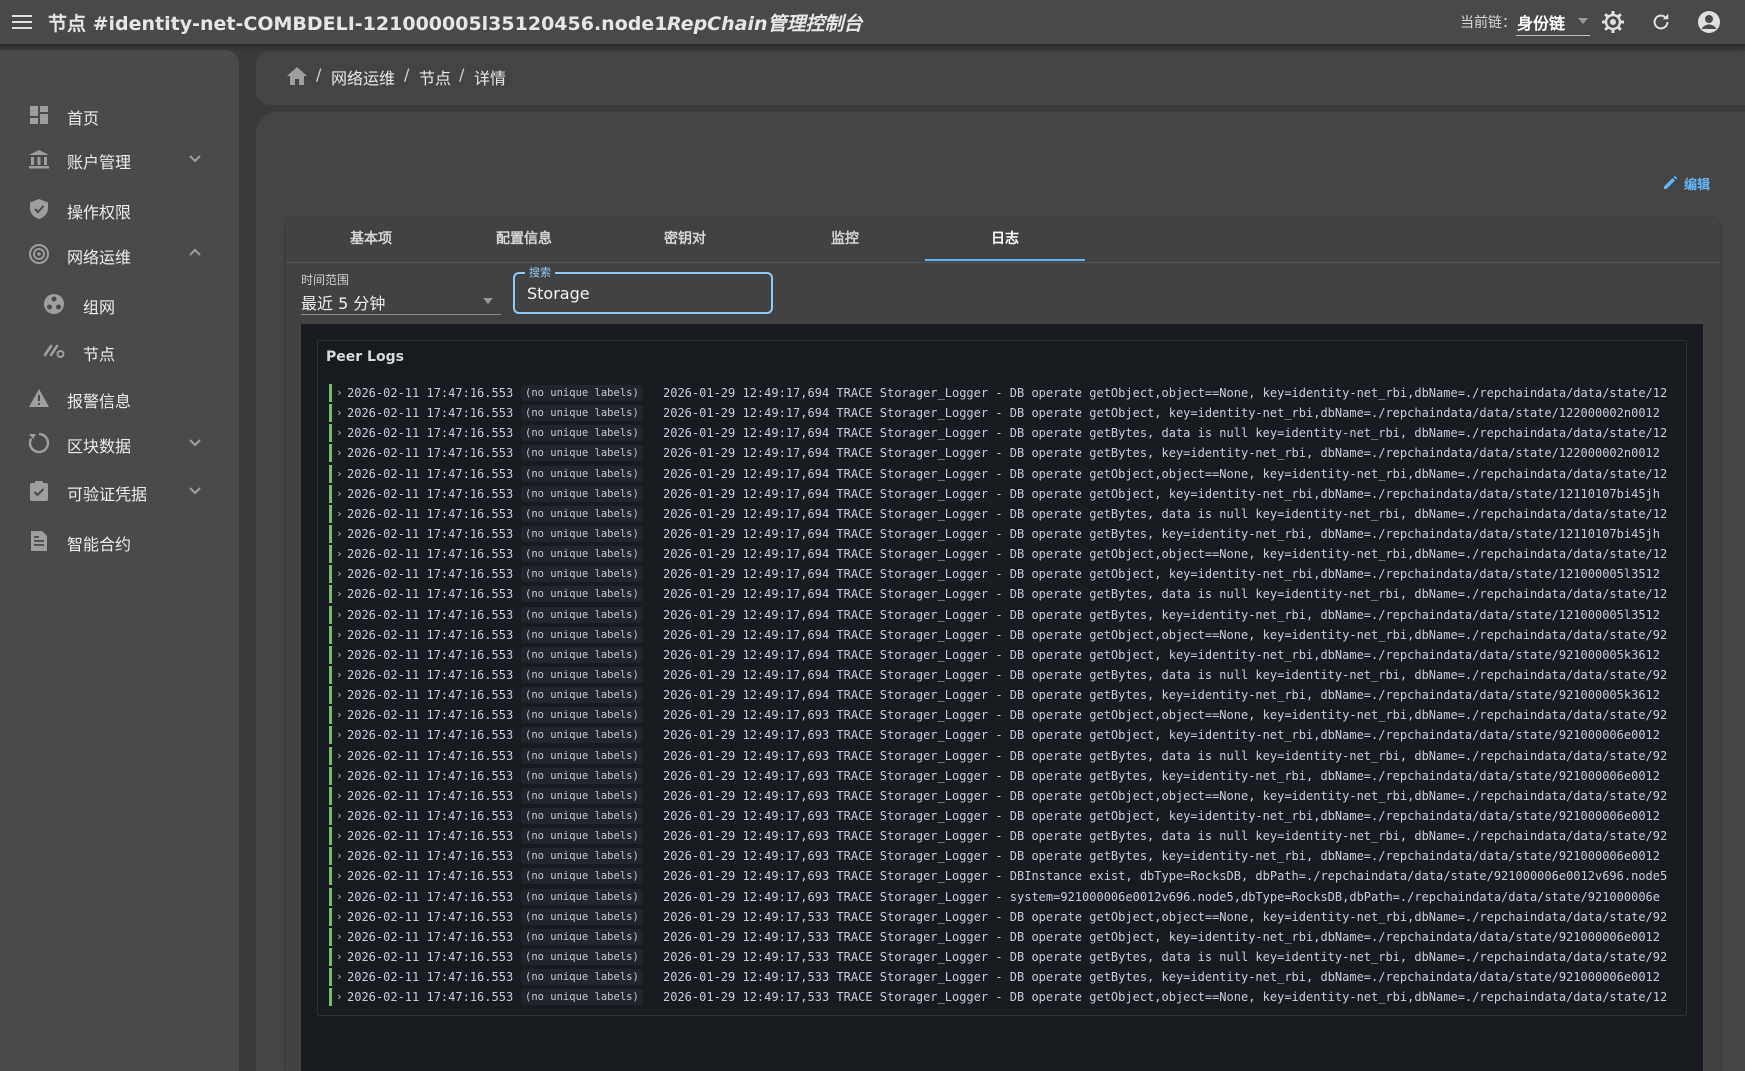  What do you see at coordinates (1005, 240) in the screenshot?
I see `tab-logs: 日志` at bounding box center [1005, 240].